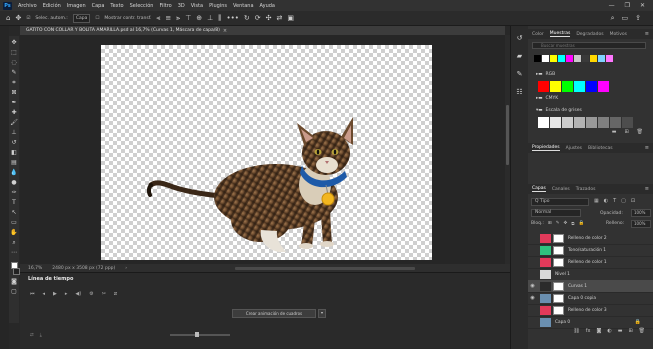 The image size is (653, 349). What do you see at coordinates (596, 201) in the screenshot?
I see `filter-pixel-icon: ▦` at bounding box center [596, 201].